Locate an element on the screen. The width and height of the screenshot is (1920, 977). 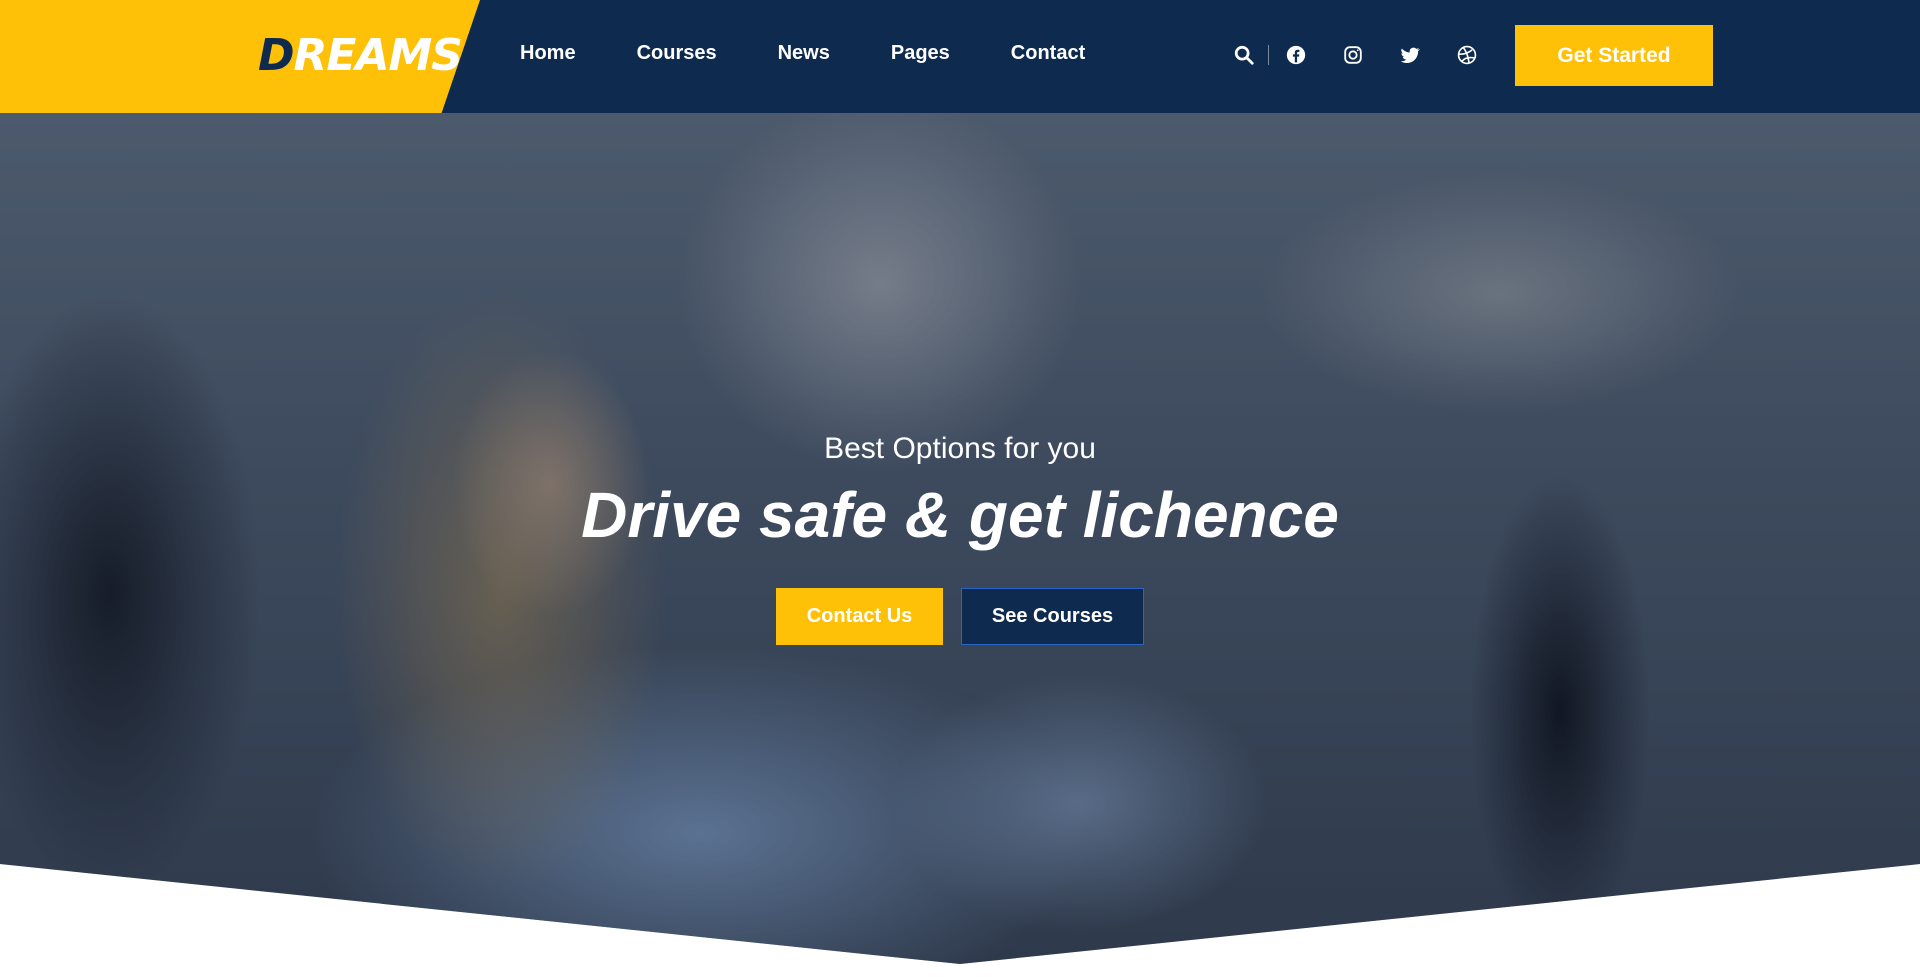
get-started-button: Get Started is located at coordinates (1614, 55).